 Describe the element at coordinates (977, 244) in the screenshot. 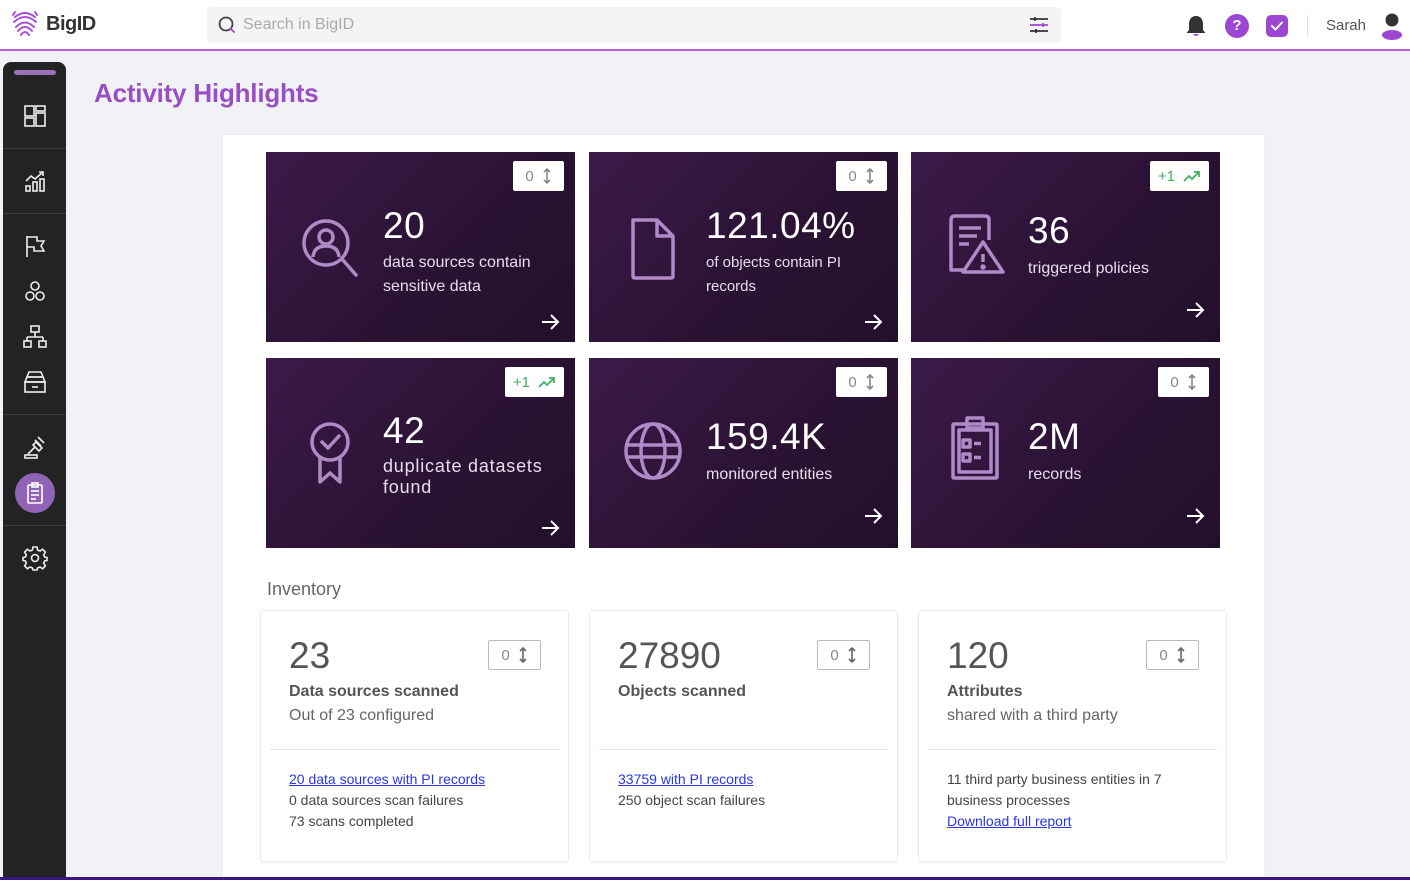

I see `policy-warning-icon` at that location.